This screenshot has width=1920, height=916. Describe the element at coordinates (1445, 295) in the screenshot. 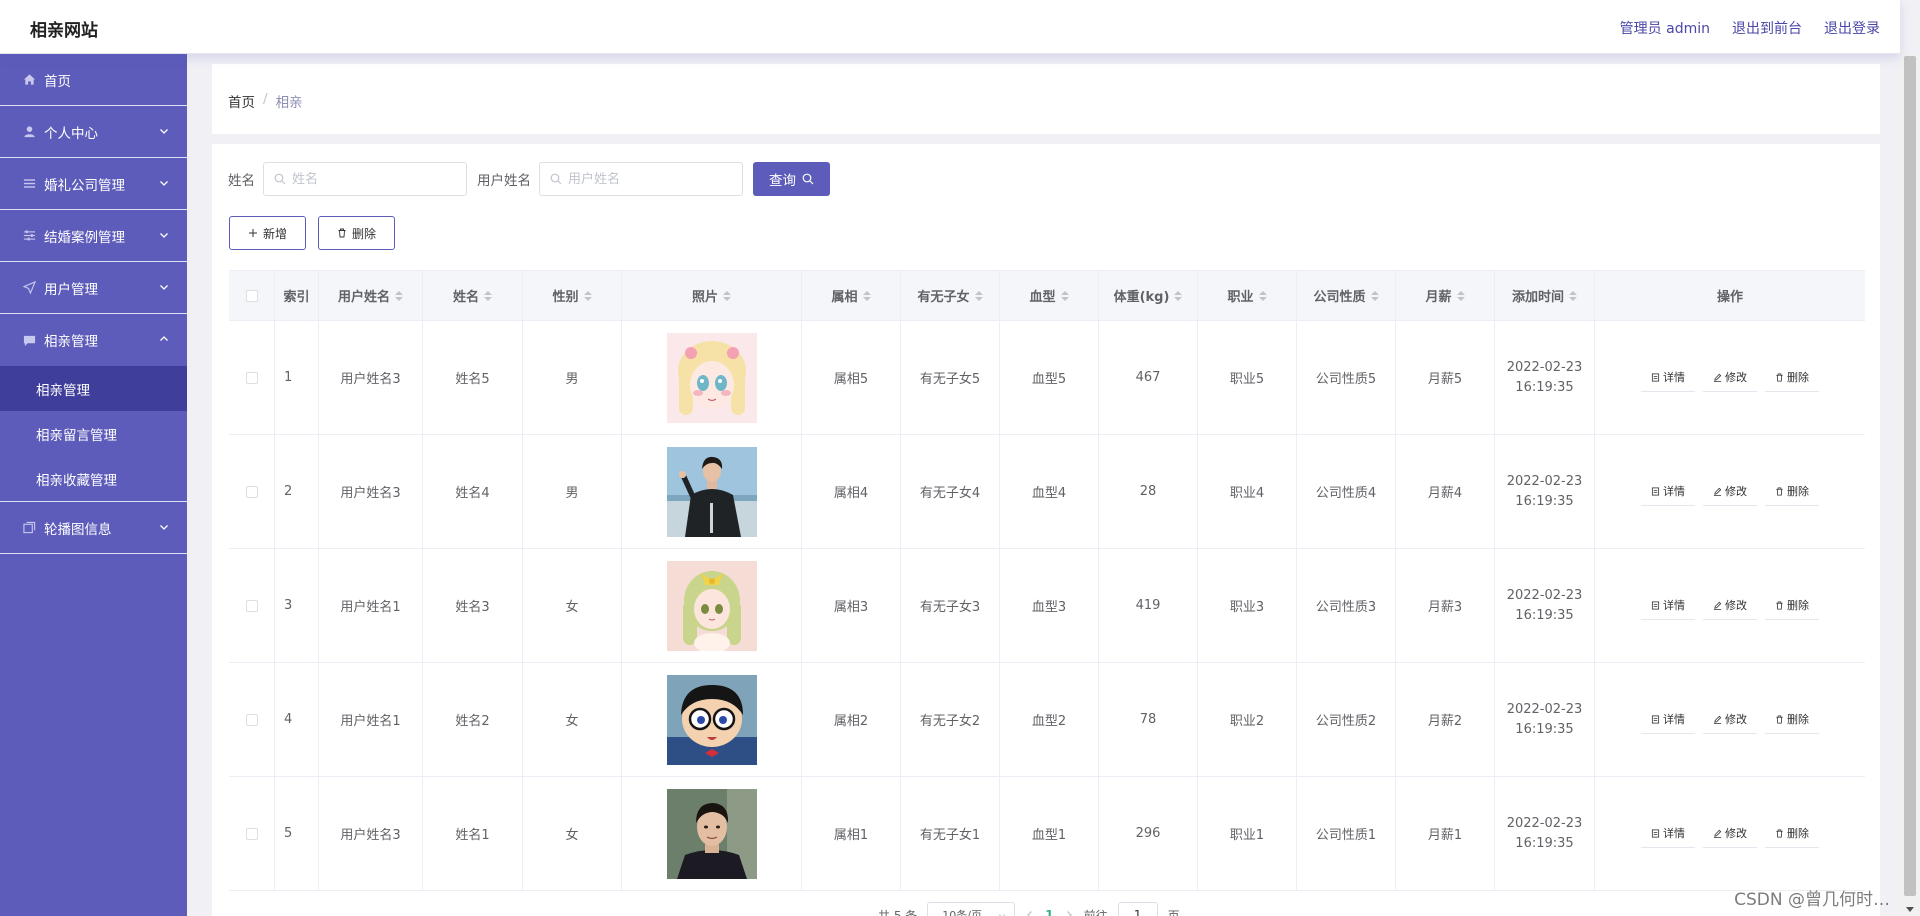

I see `header-salary: 月薪` at that location.